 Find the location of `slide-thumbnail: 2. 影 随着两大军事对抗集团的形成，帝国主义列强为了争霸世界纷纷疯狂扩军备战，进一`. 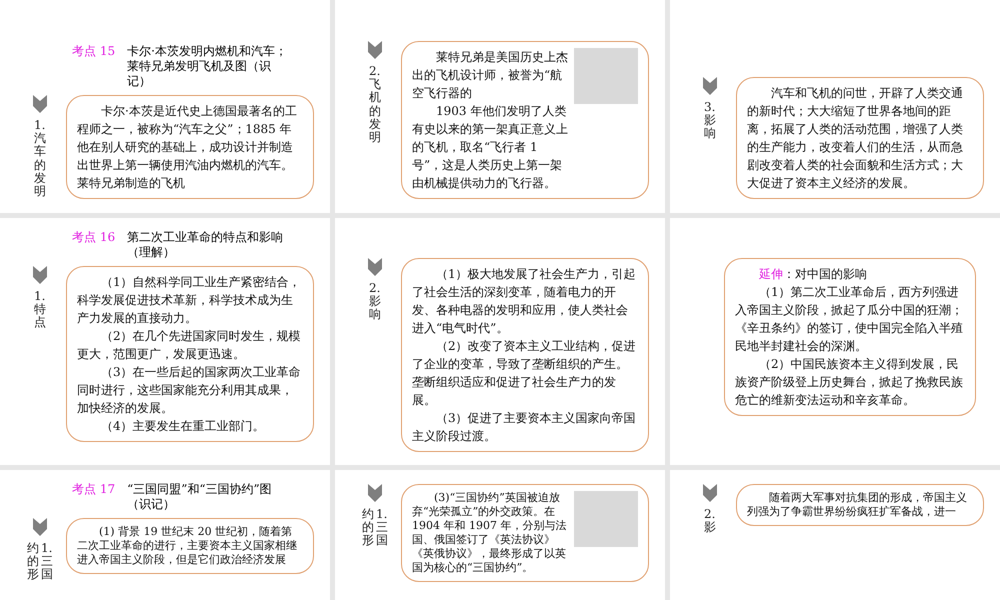

slide-thumbnail: 2. 影 随着两大军事对抗集团的形成，帝国主义列强为了争霸世界纷纷疯狂扩军备战，进一 is located at coordinates (835, 535).